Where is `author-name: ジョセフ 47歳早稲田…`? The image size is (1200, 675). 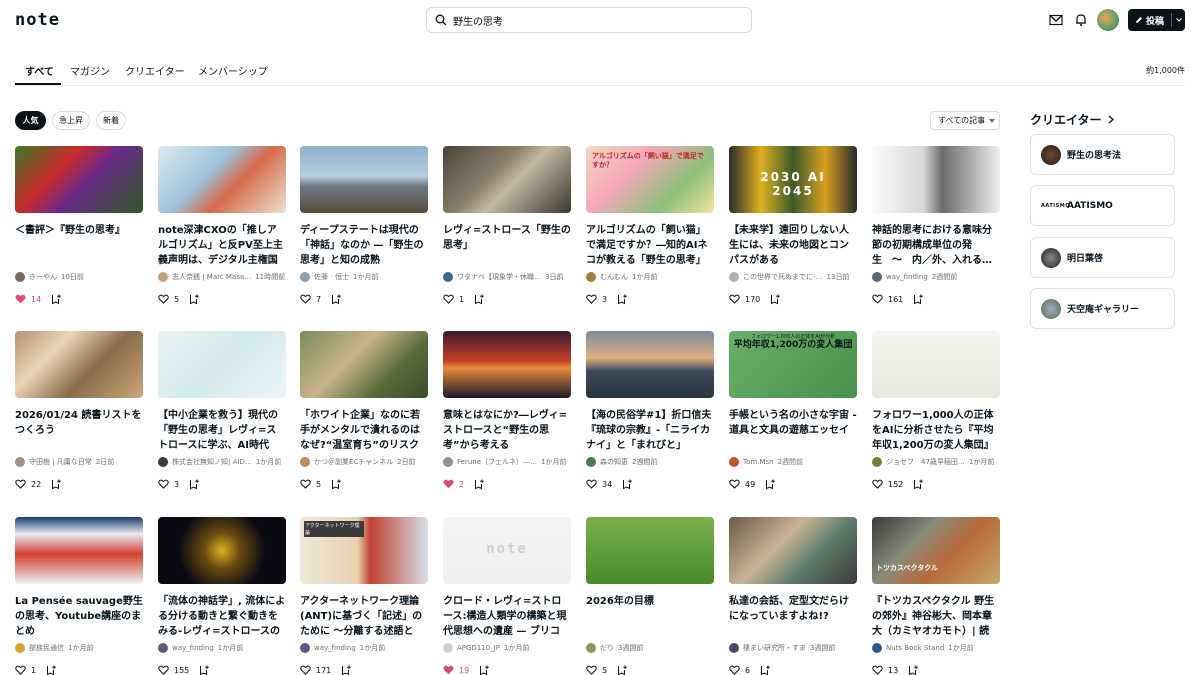
author-name: ジョセフ 47歳早稲田… is located at coordinates (925, 462).